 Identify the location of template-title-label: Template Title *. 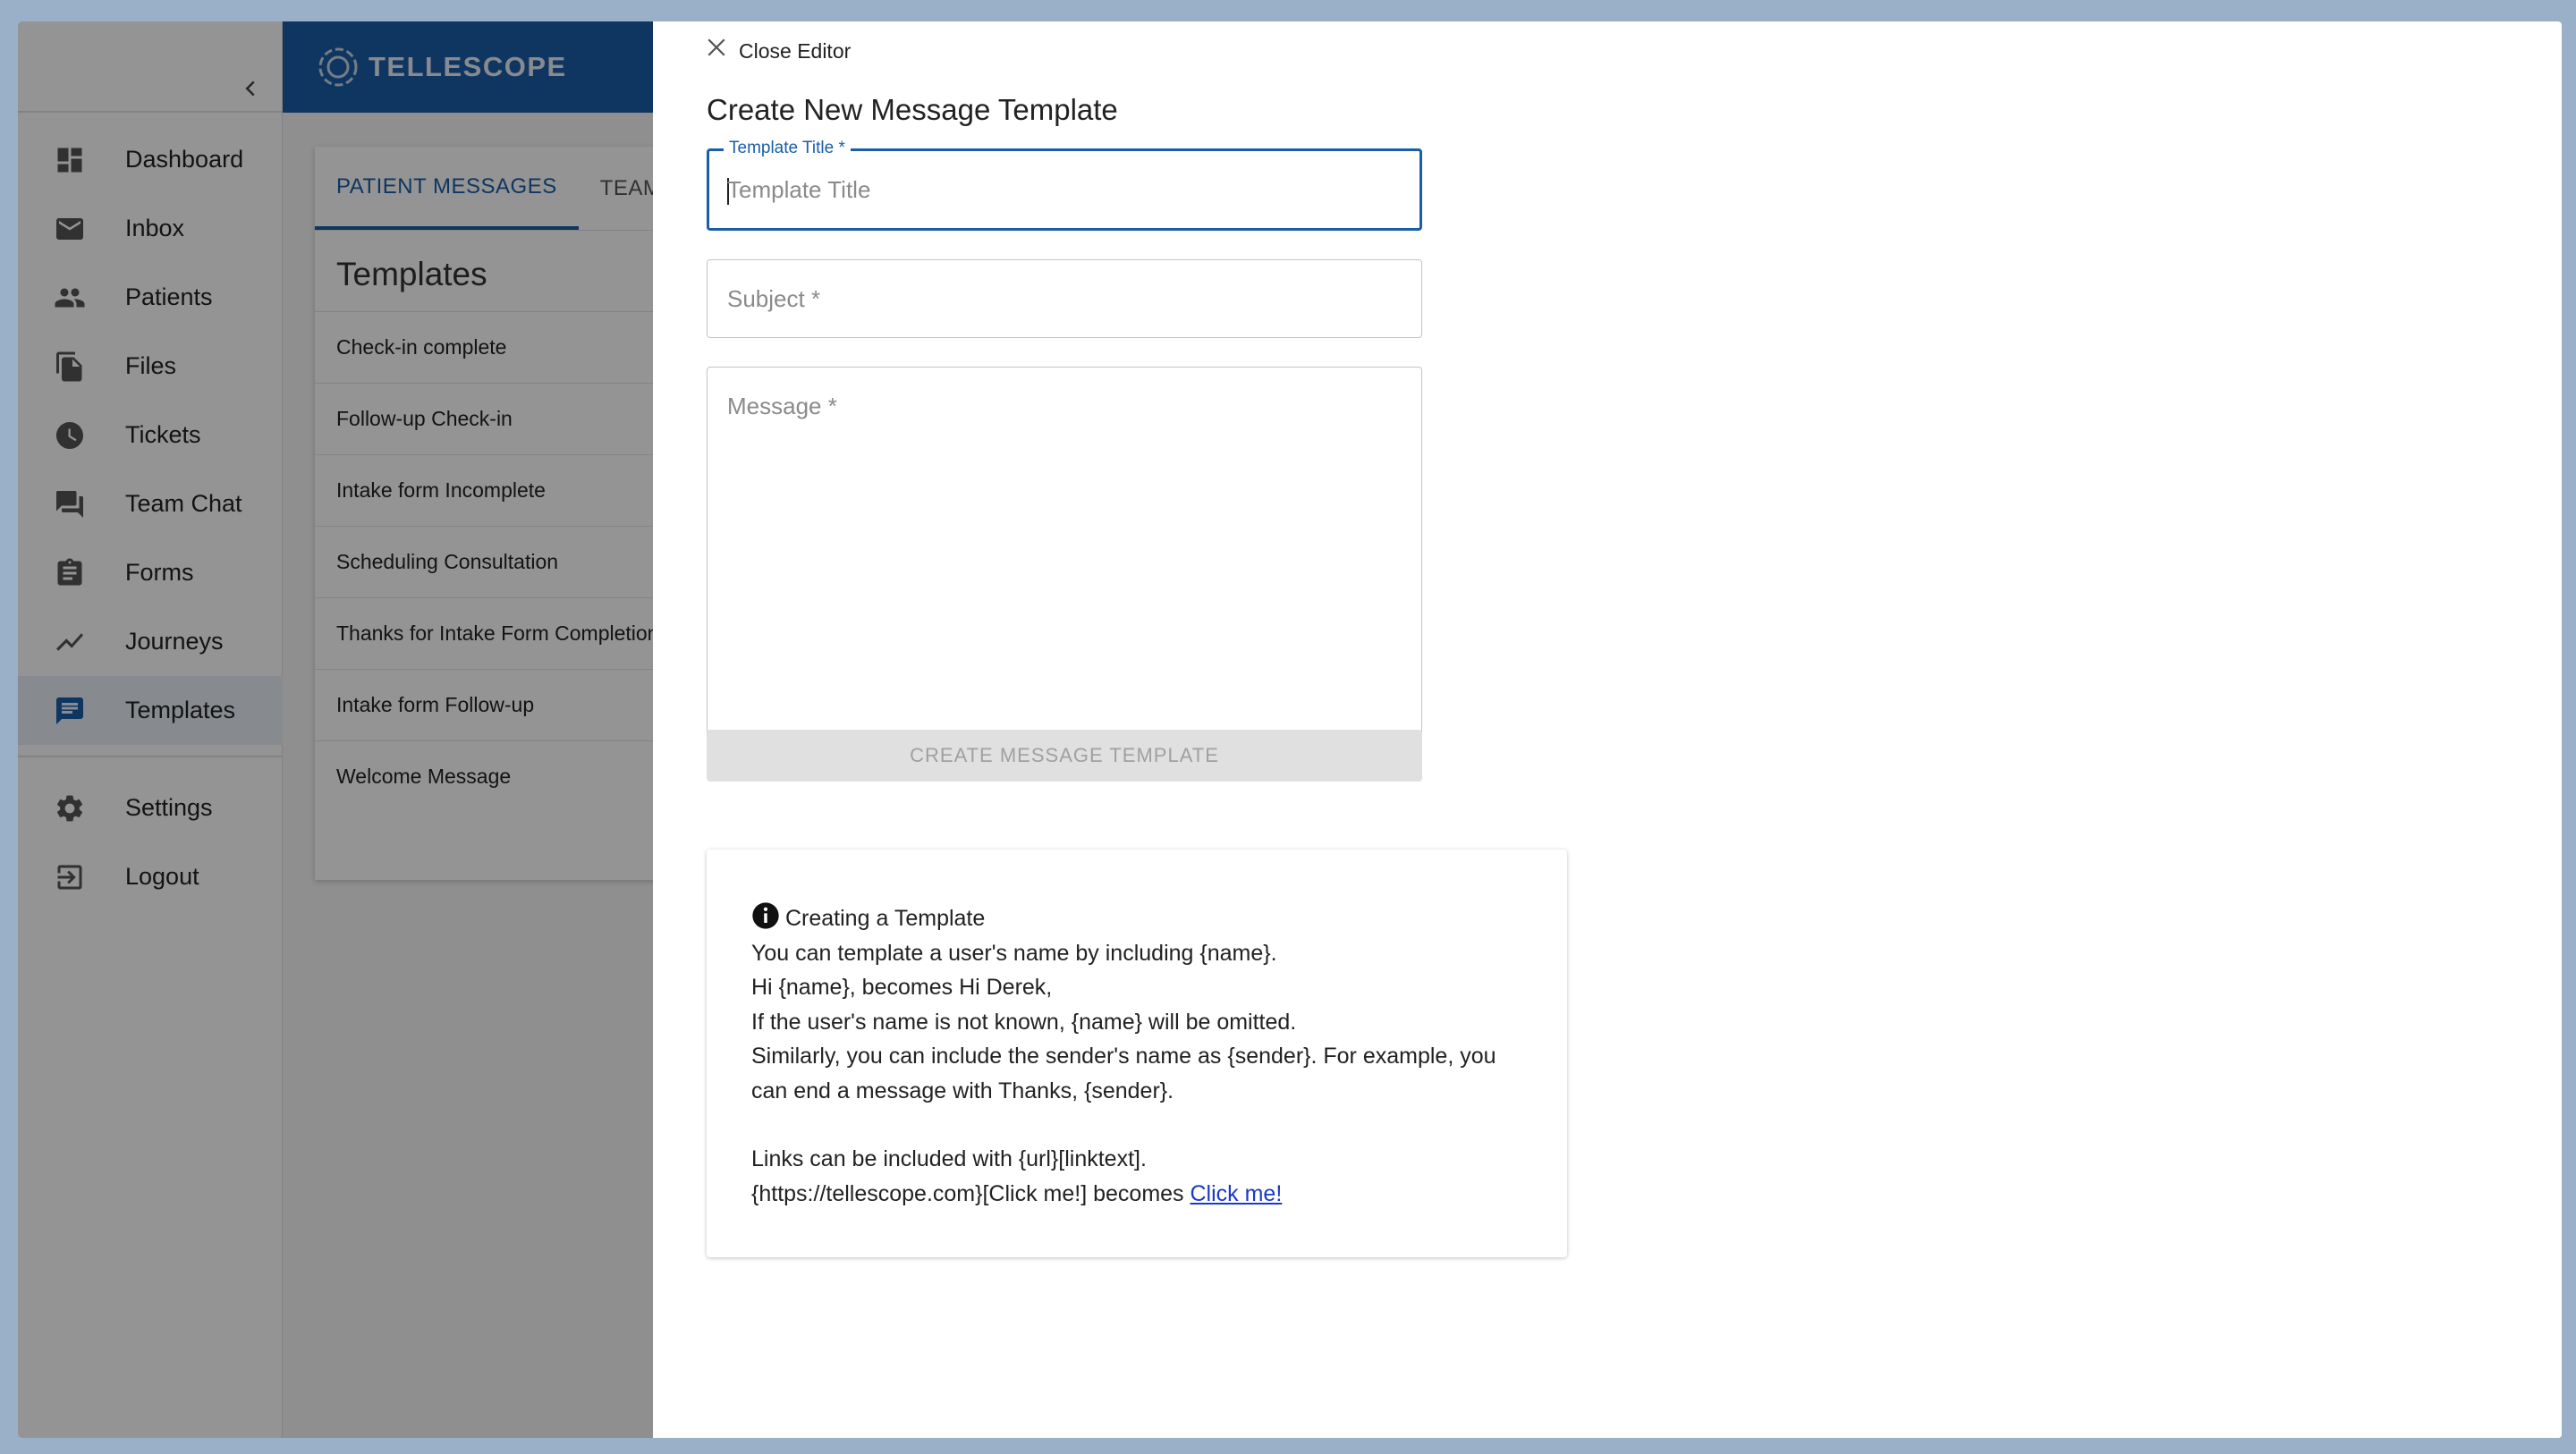
(787, 148).